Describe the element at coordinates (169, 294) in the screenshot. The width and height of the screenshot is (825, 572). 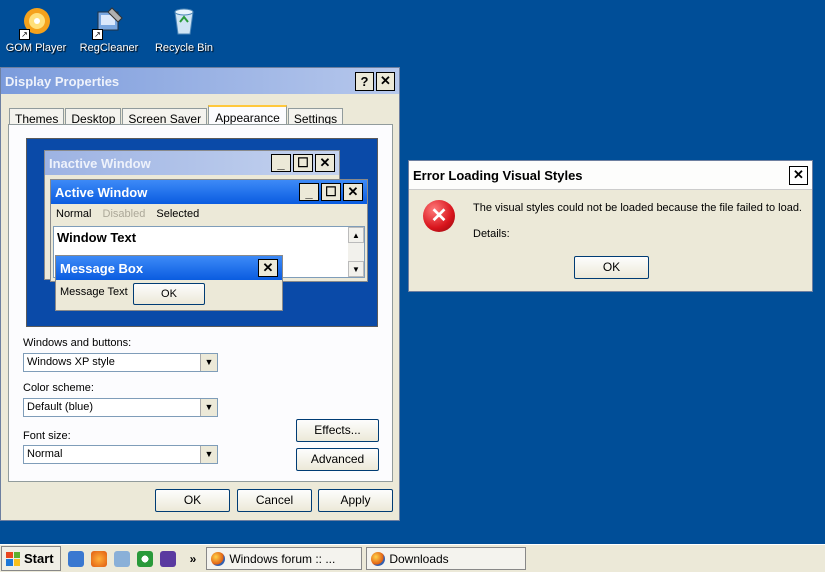
I see `preview-ok-button: OK` at that location.